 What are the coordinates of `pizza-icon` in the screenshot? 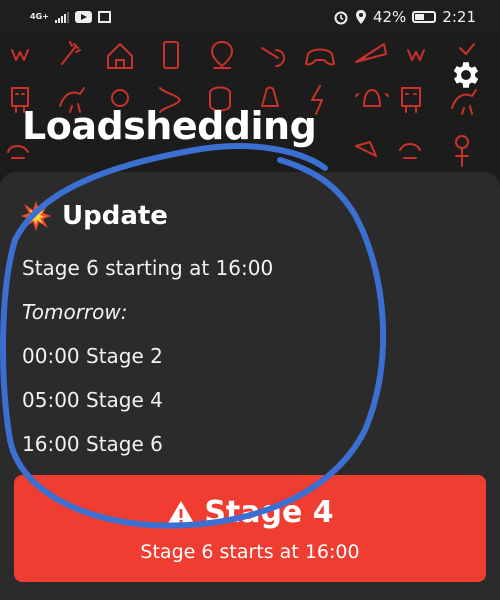 It's located at (371, 53).